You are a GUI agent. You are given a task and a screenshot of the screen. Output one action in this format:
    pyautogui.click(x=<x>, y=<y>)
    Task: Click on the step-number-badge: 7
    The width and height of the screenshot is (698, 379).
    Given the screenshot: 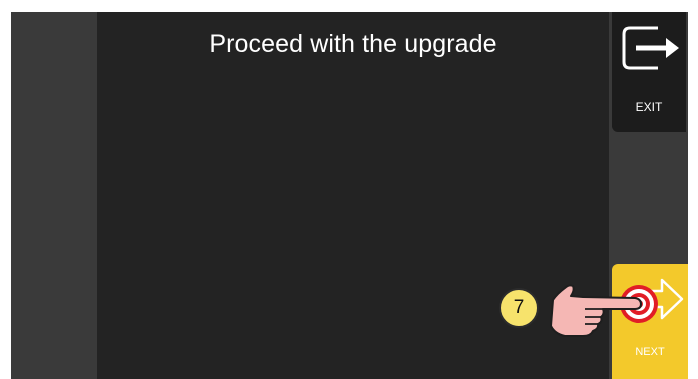 What is the action you would take?
    pyautogui.click(x=519, y=308)
    